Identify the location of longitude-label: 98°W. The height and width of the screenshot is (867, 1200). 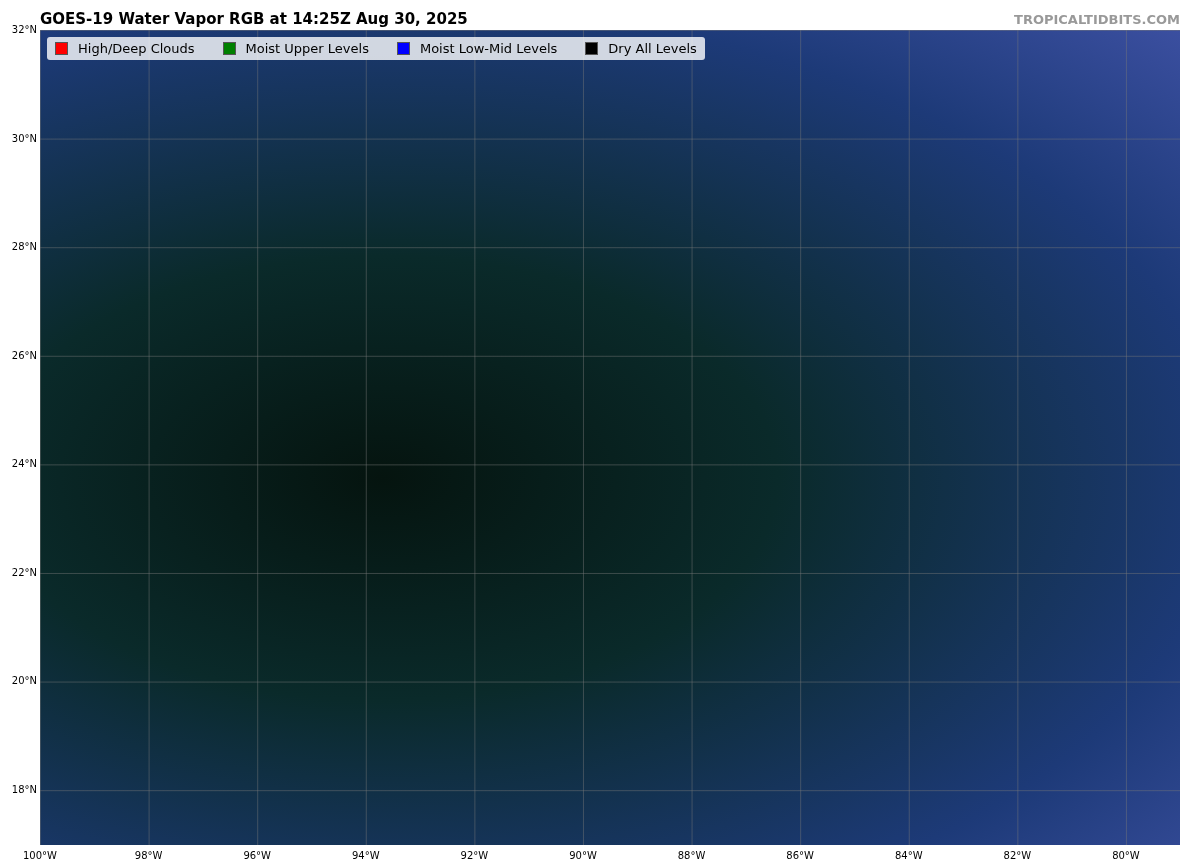
(148, 856).